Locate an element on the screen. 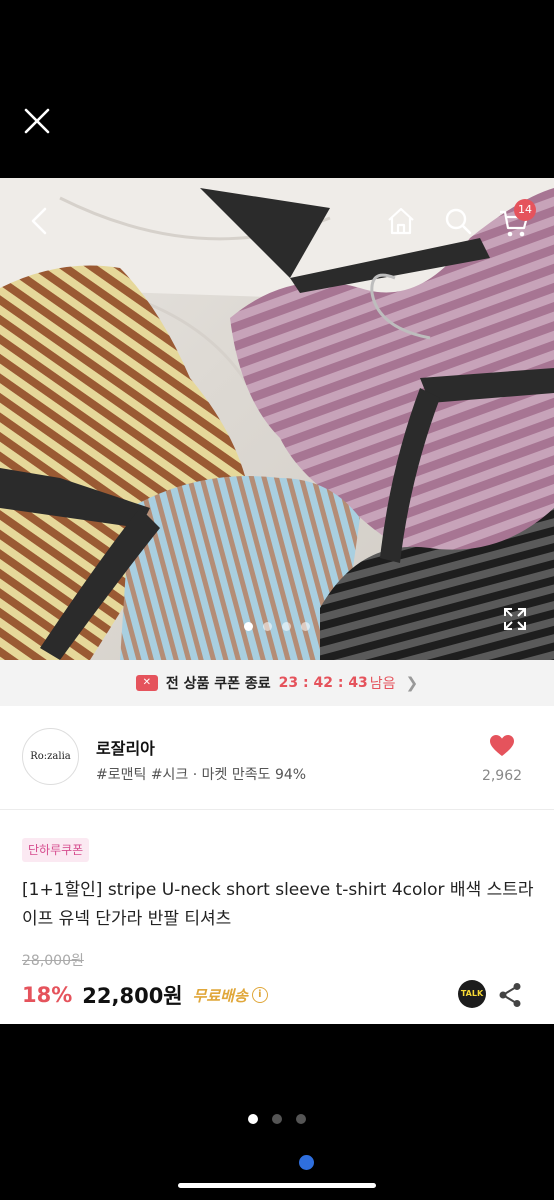 Image resolution: width=554 pixels, height=1200 pixels. like-count: 2,962 is located at coordinates (502, 776).